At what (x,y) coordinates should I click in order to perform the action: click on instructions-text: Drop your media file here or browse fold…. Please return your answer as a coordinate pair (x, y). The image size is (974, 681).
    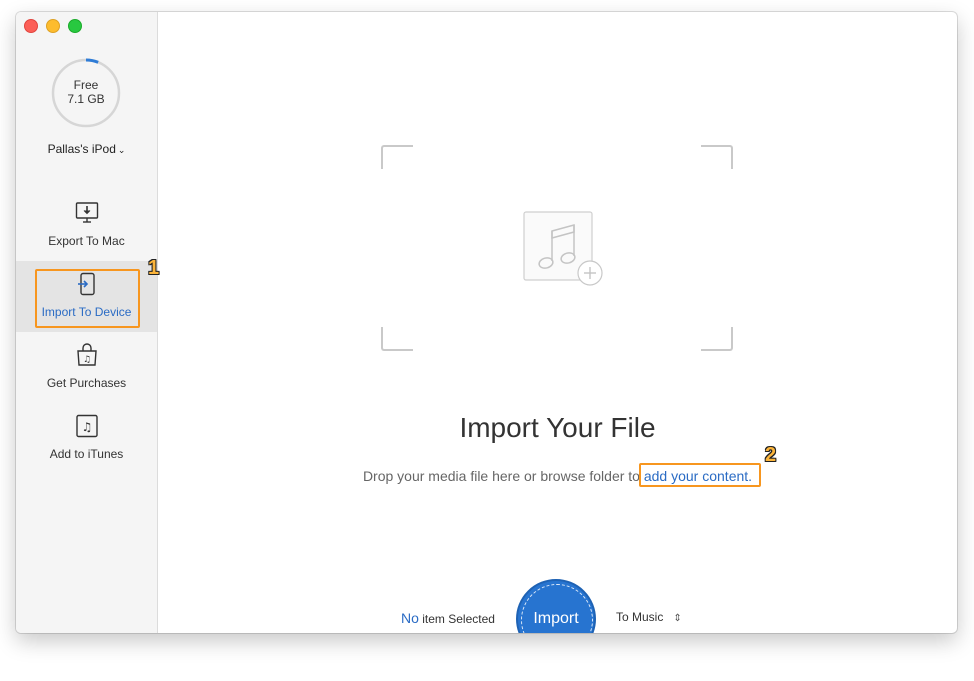
    Looking at the image, I should click on (503, 476).